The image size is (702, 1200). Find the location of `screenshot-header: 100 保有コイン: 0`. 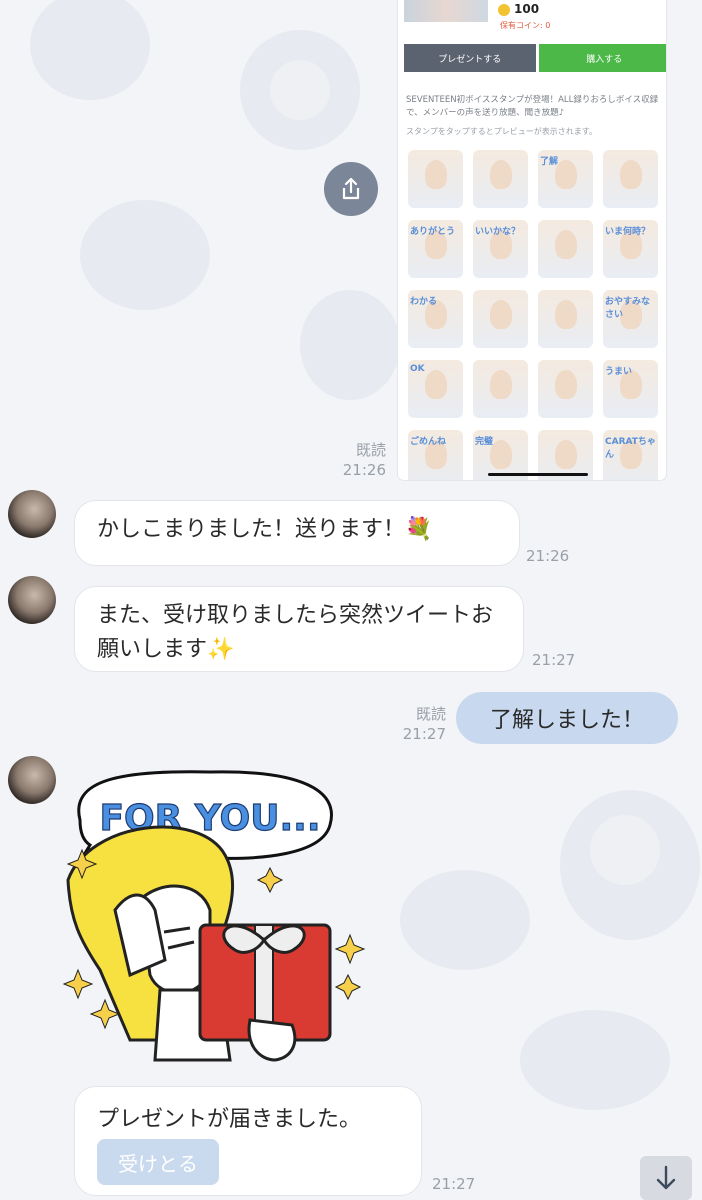

screenshot-header: 100 保有コイン: 0 is located at coordinates (532, 20).